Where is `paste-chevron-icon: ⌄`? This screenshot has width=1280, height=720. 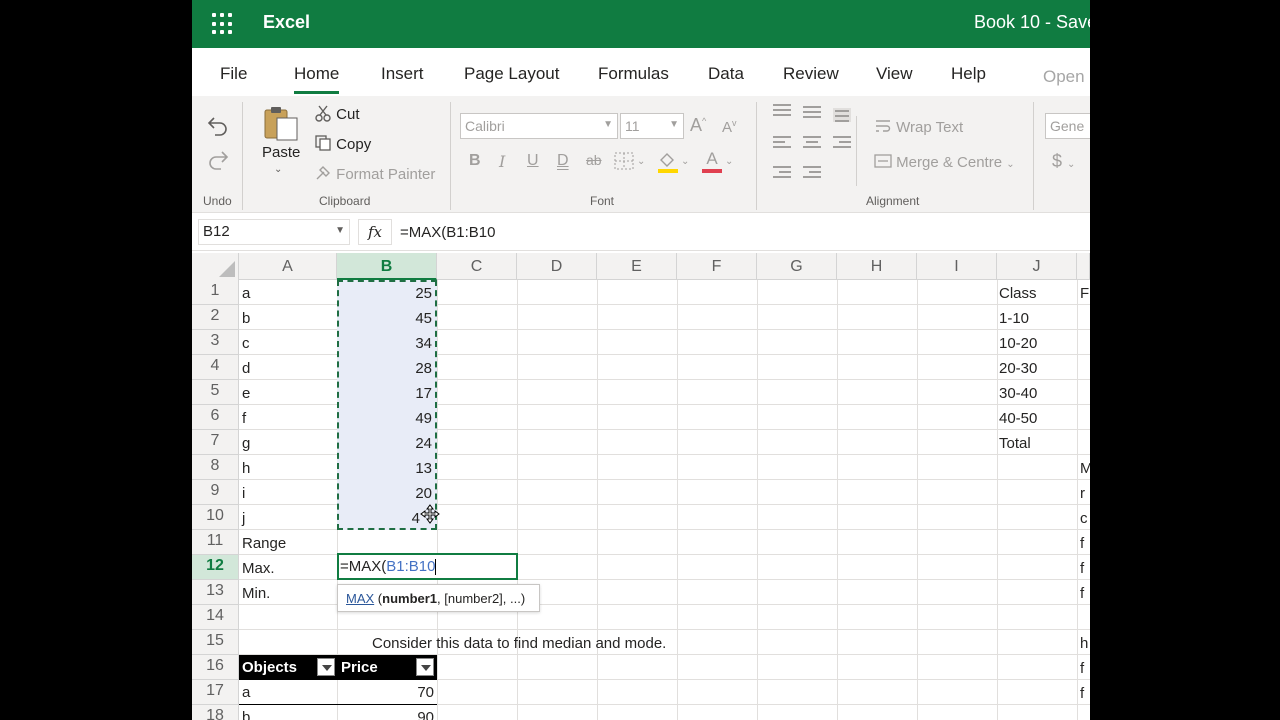 paste-chevron-icon: ⌄ is located at coordinates (278, 169).